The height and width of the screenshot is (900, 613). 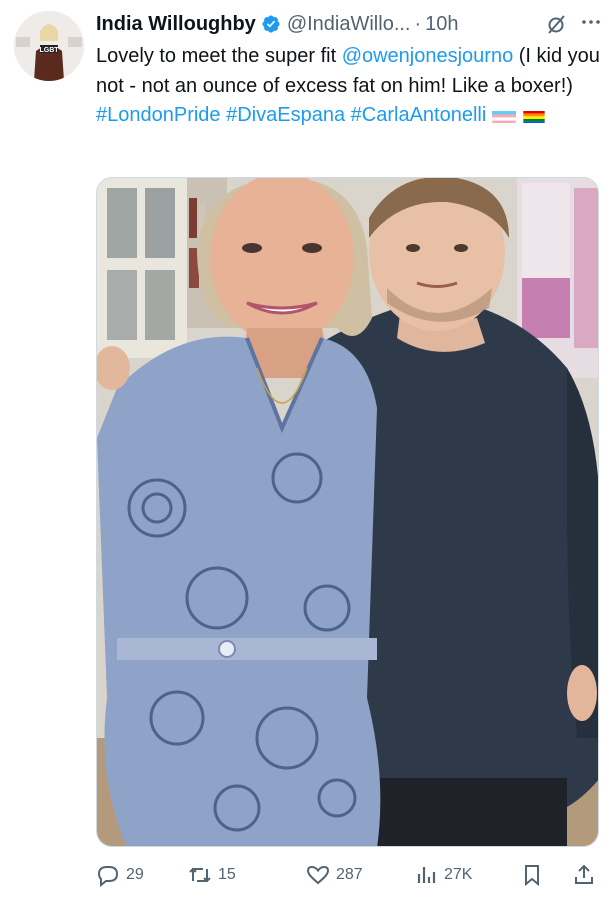 What do you see at coordinates (219, 56) in the screenshot?
I see `tweet-text-part: Lovely to meet the super fit` at bounding box center [219, 56].